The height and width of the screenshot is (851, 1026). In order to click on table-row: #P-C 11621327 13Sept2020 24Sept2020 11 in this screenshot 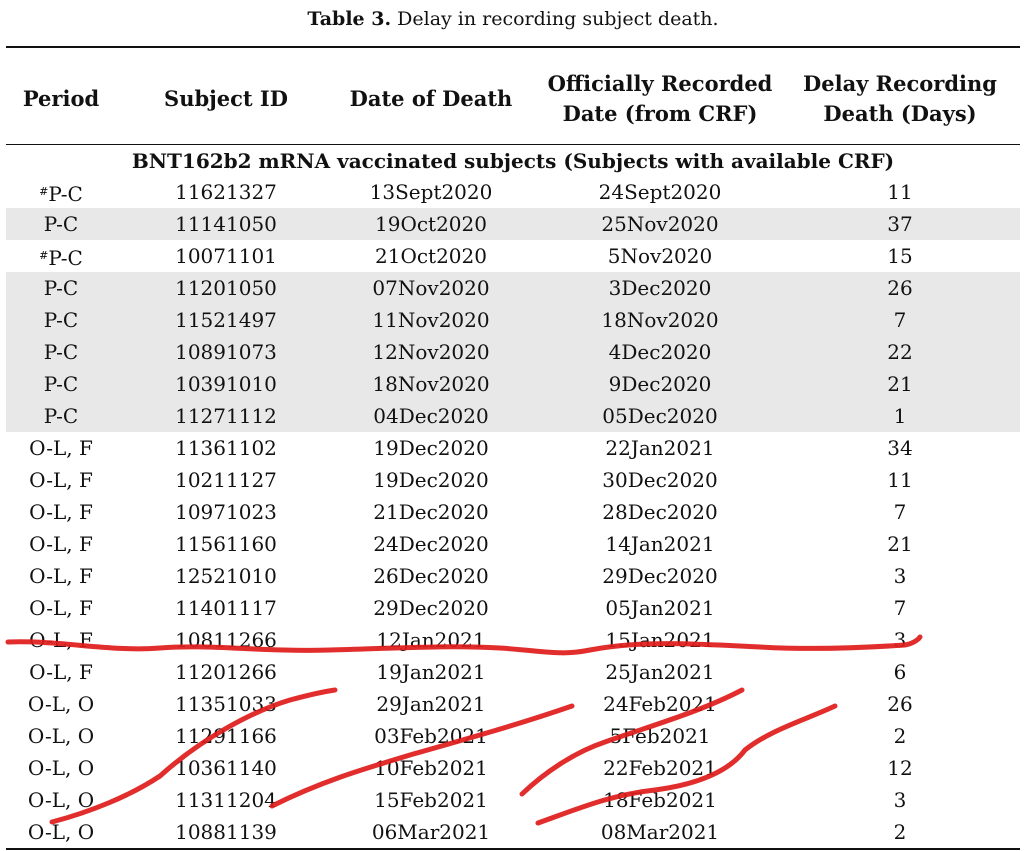, I will do `click(513, 192)`.